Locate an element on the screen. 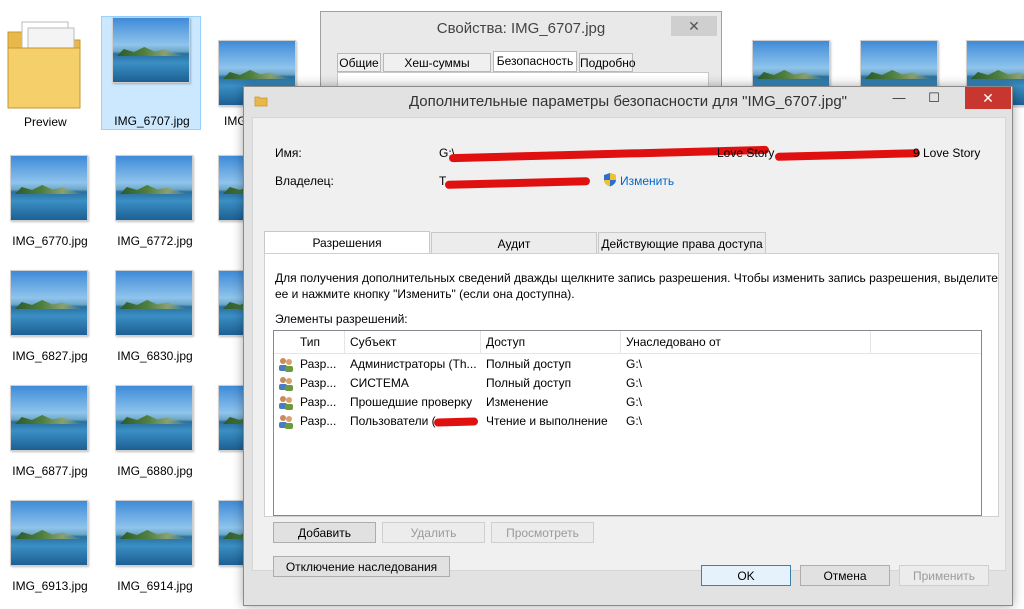 The image size is (1024, 609). folder-icon is located at coordinates (44, 65).